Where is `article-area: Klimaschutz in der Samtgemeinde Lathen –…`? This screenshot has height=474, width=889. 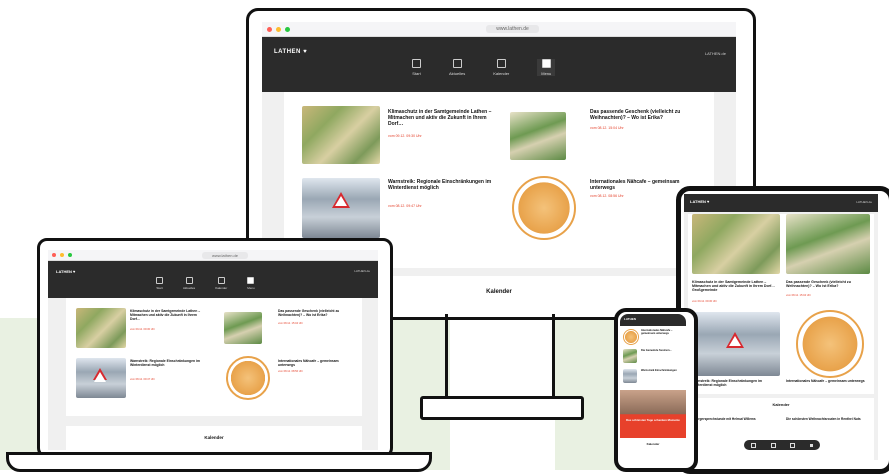 article-area: Klimaschutz in der Samtgemeinde Lathen –… is located at coordinates (213, 374).